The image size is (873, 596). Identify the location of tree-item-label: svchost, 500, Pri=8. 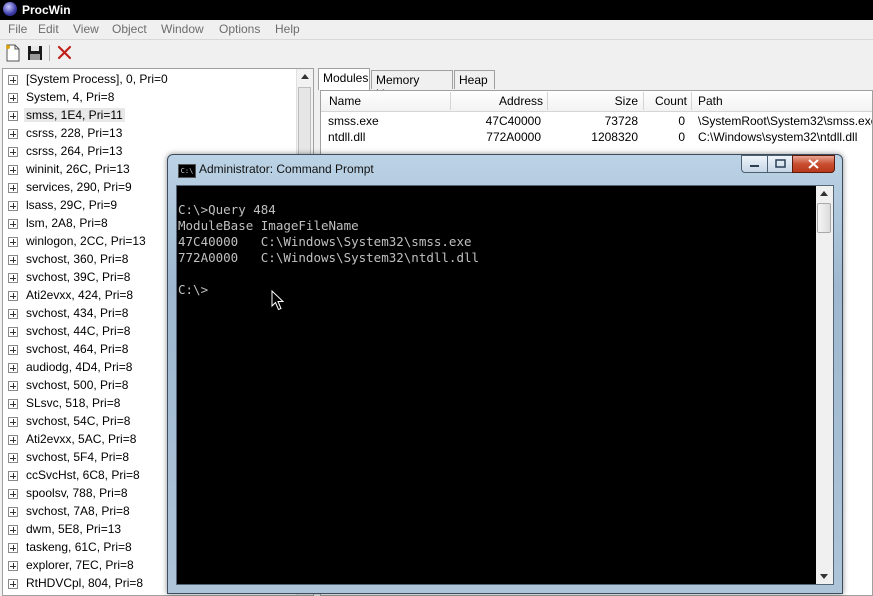
(77, 385).